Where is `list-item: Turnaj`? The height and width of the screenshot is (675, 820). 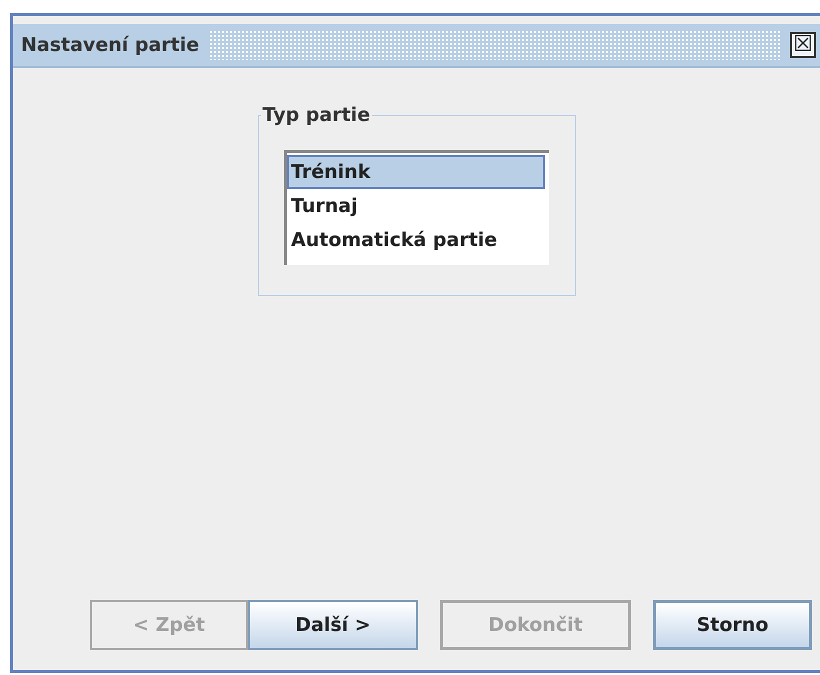 list-item: Turnaj is located at coordinates (416, 206).